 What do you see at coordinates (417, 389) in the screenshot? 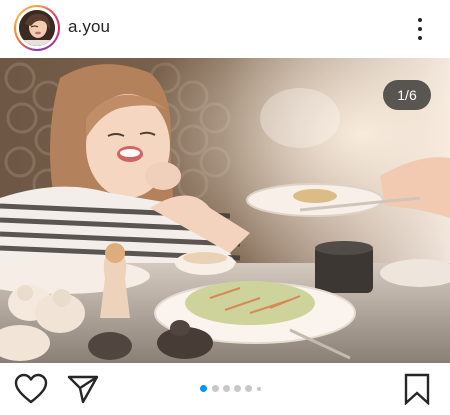
I see `bookmark-icon` at bounding box center [417, 389].